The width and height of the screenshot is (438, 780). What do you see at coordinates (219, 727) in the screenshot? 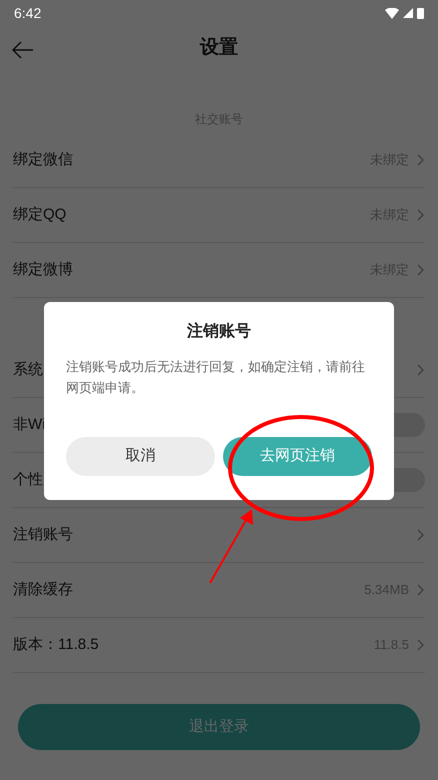
I see `logout-button: 退出登录` at bounding box center [219, 727].